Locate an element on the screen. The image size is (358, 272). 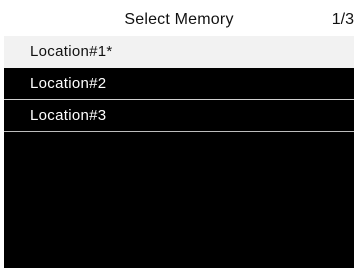
memory-location-2: Location#2 is located at coordinates (179, 84).